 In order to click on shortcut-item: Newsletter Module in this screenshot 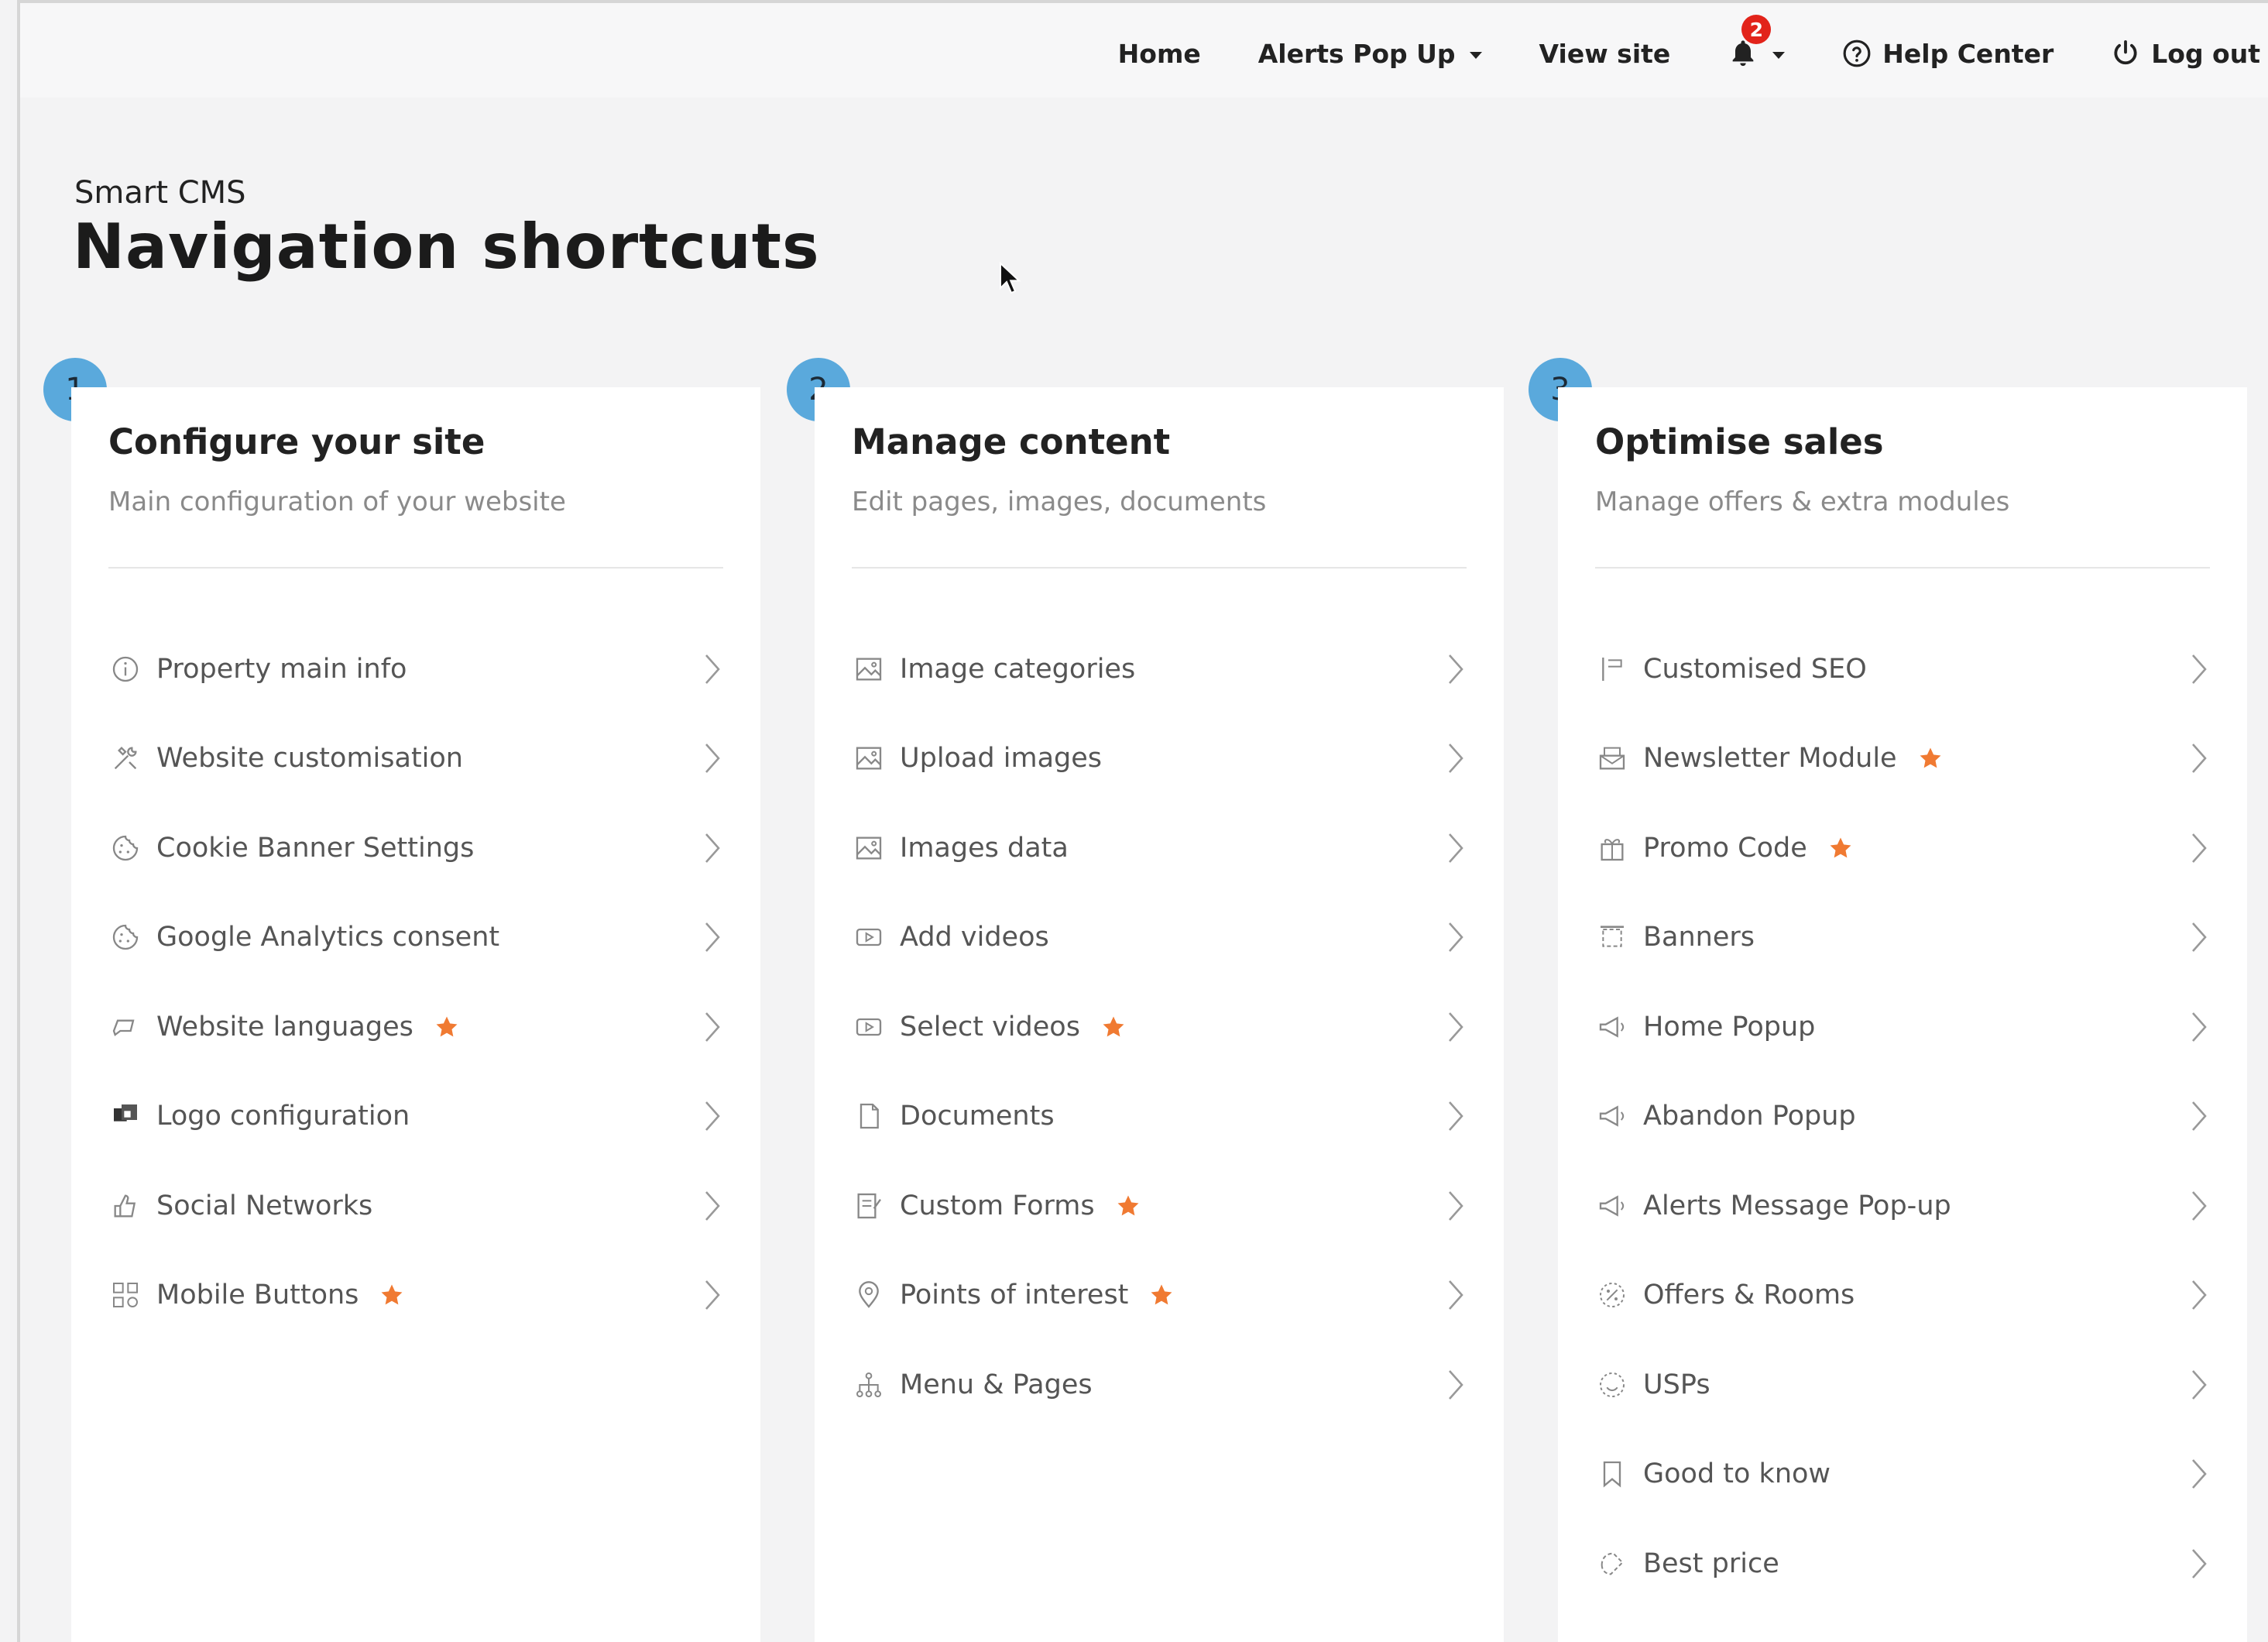, I will do `click(1902, 759)`.